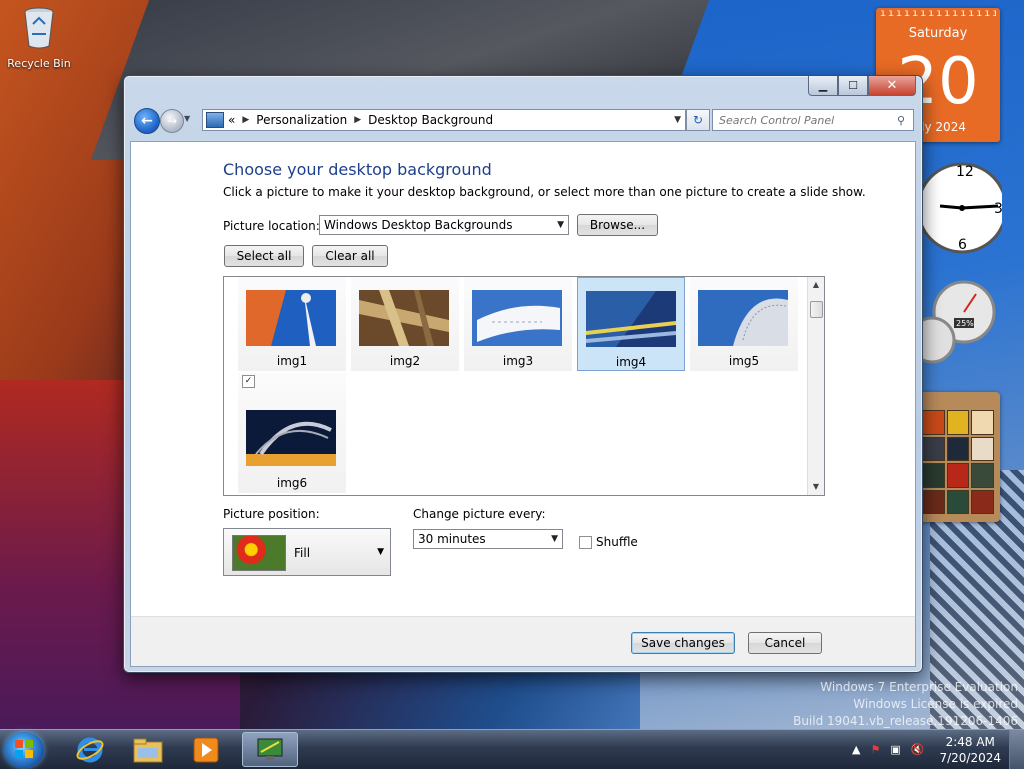 This screenshot has width=1024, height=769. I want to click on picture-location-value: Windows Desktop Backgrounds, so click(418, 225).